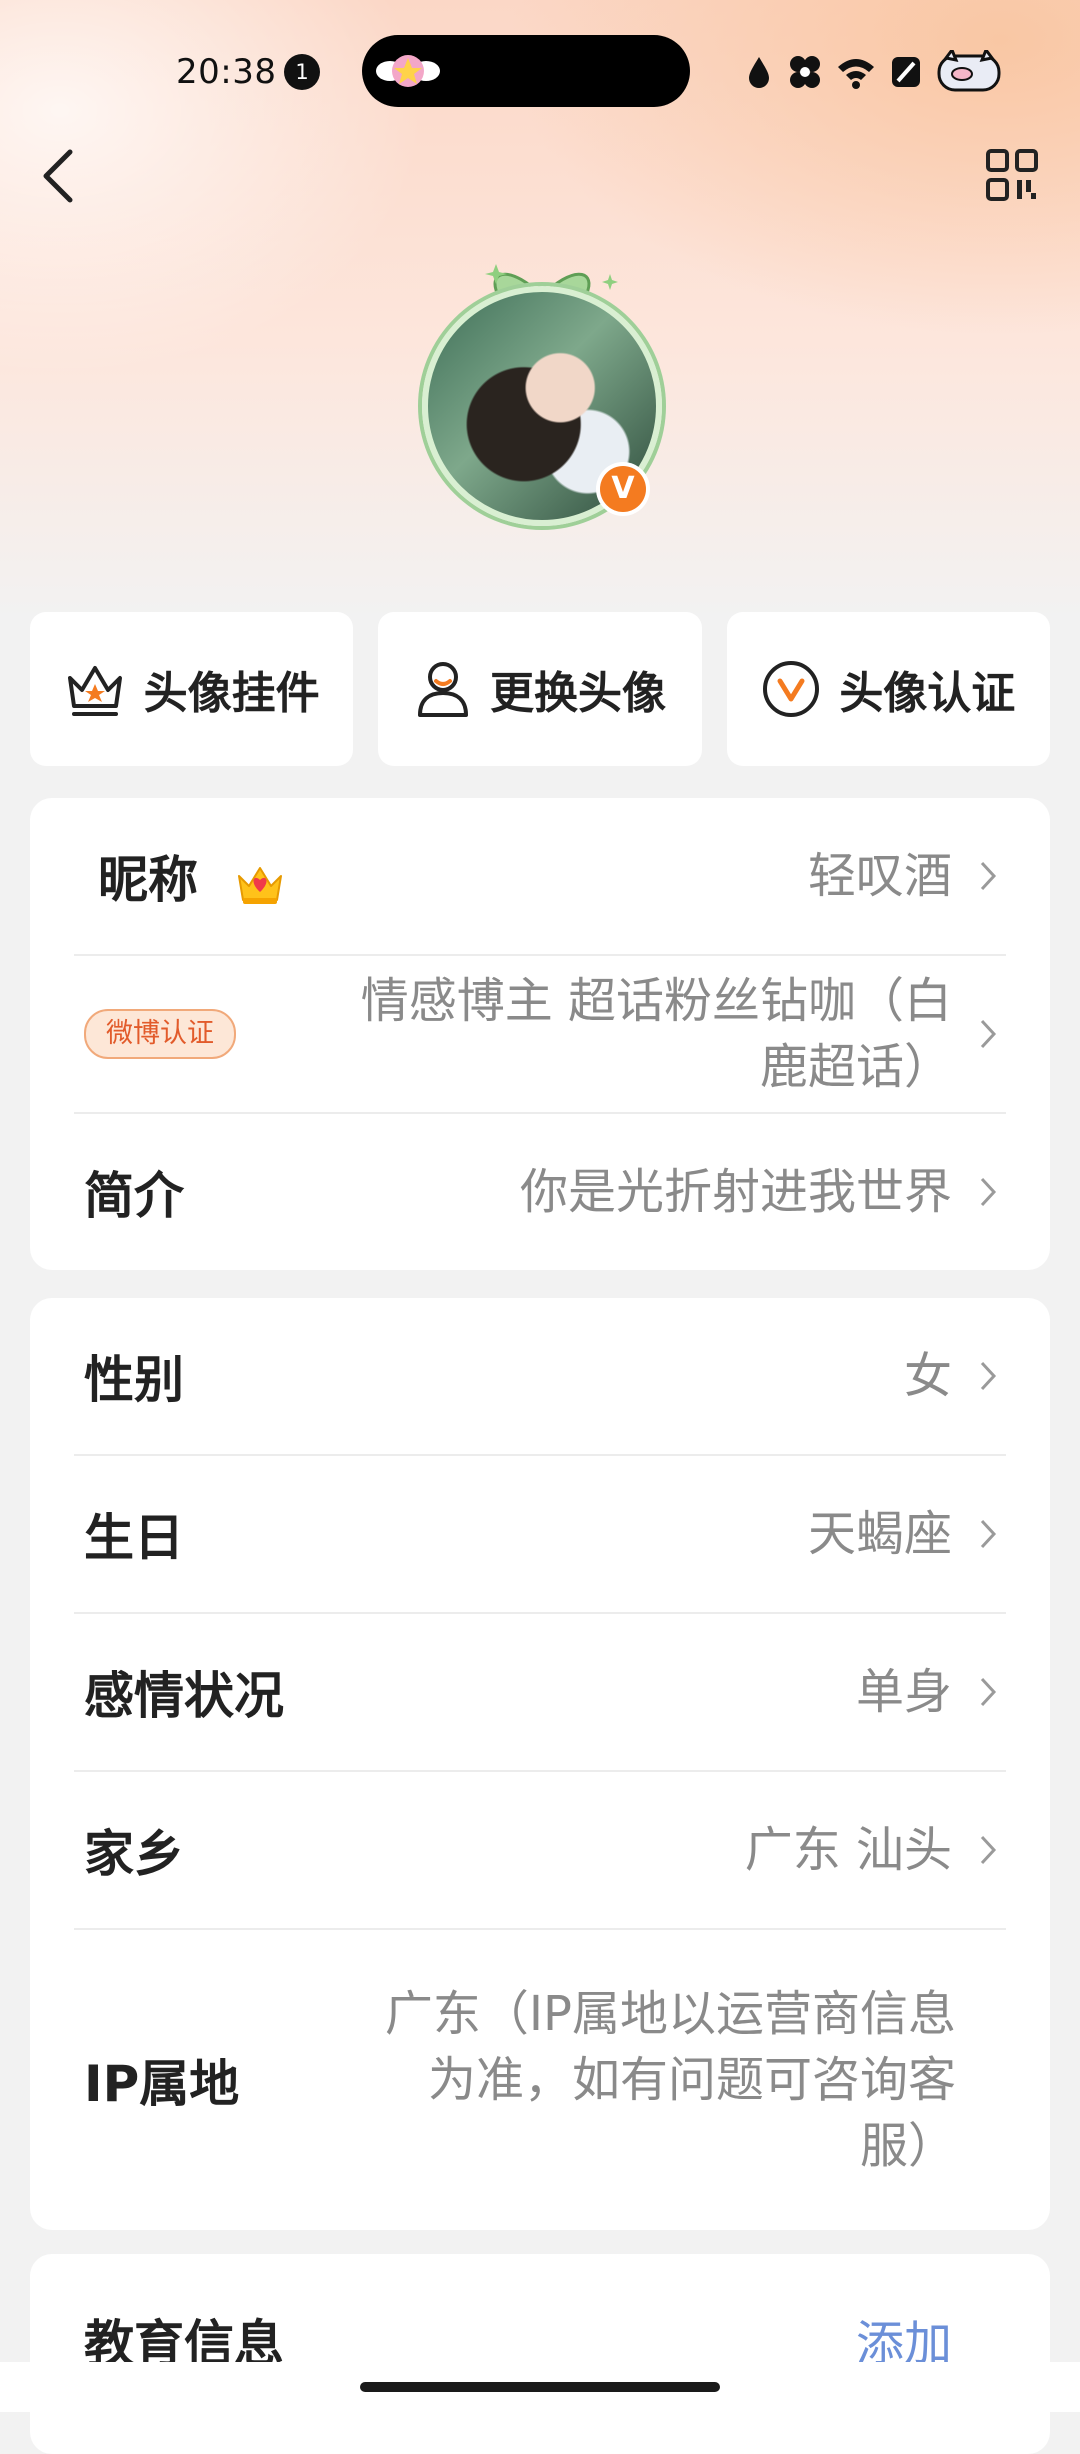 The height and width of the screenshot is (2454, 1080). What do you see at coordinates (903, 1692) in the screenshot?
I see `relationship-value: 单身` at bounding box center [903, 1692].